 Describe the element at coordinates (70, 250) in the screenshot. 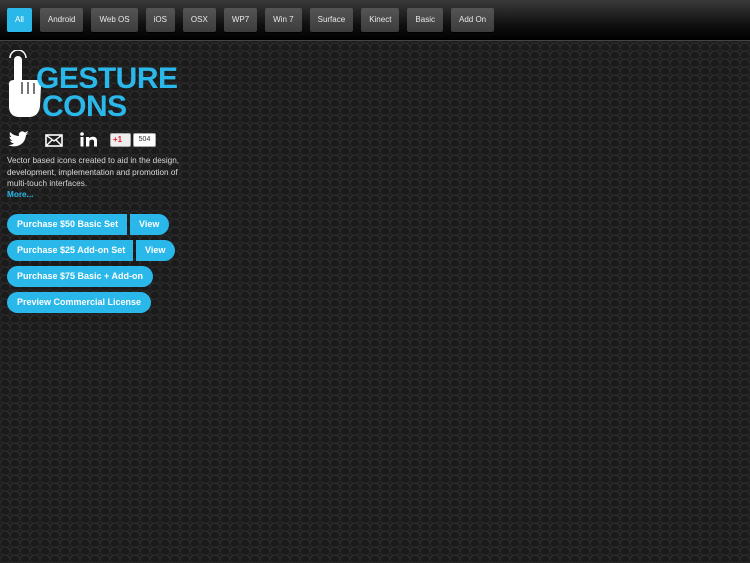

I see `purchase-addon-set-button: Purchase $25 Add-on Set` at that location.